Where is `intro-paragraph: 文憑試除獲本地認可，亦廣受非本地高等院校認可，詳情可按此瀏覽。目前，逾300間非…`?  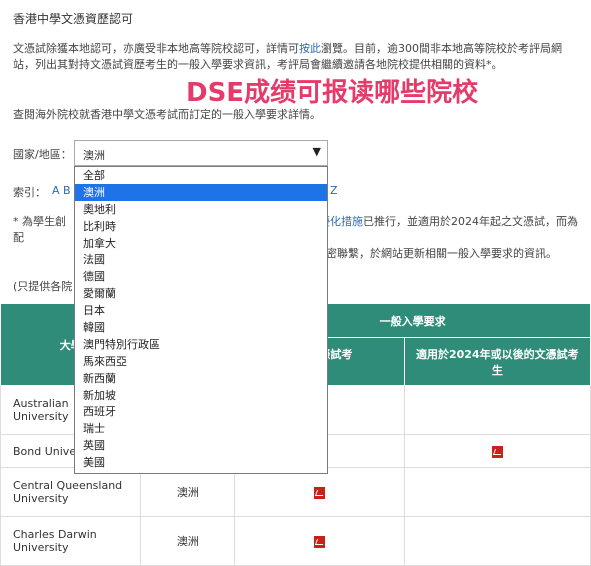 intro-paragraph: 文憑試除獲本地認可，亦廣受非本地高等院校認可，詳情可按此瀏覽。目前，逾300間非… is located at coordinates (296, 57).